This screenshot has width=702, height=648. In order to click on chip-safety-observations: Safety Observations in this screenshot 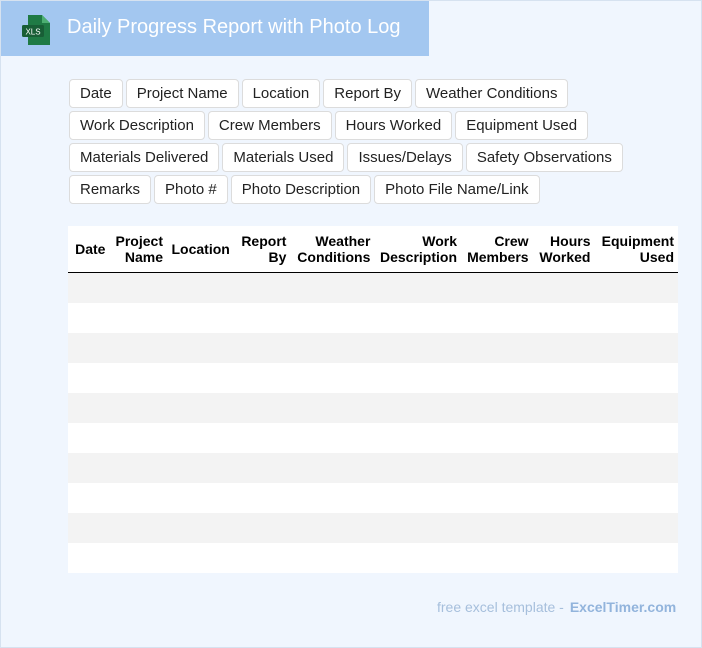, I will do `click(544, 157)`.